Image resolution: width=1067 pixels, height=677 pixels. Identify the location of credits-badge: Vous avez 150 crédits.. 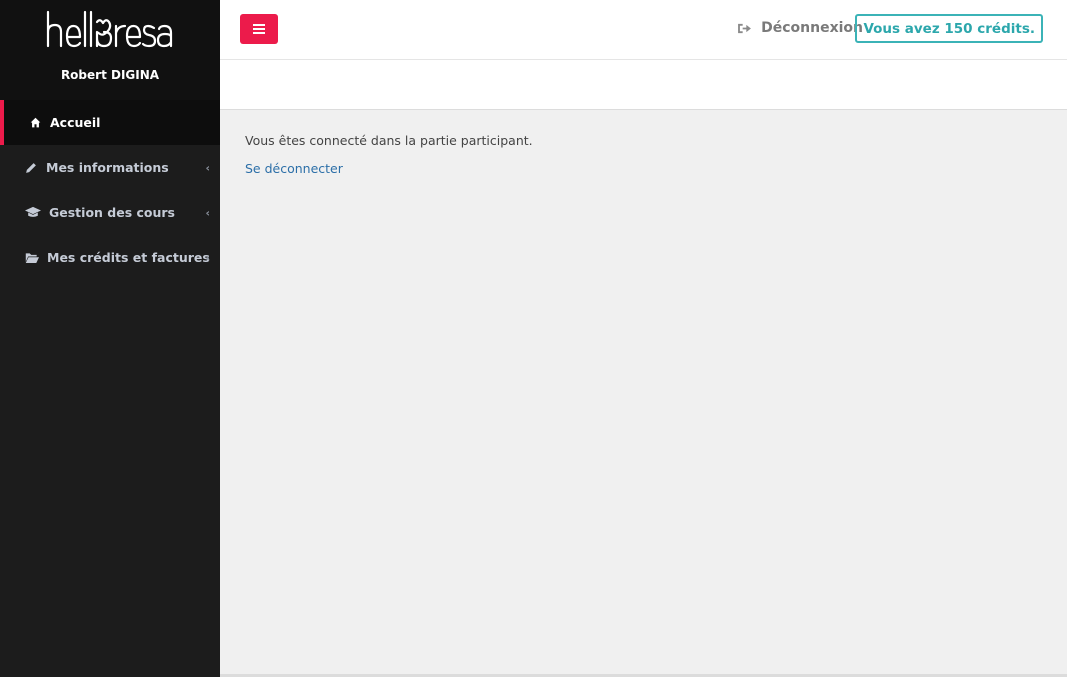
(949, 28).